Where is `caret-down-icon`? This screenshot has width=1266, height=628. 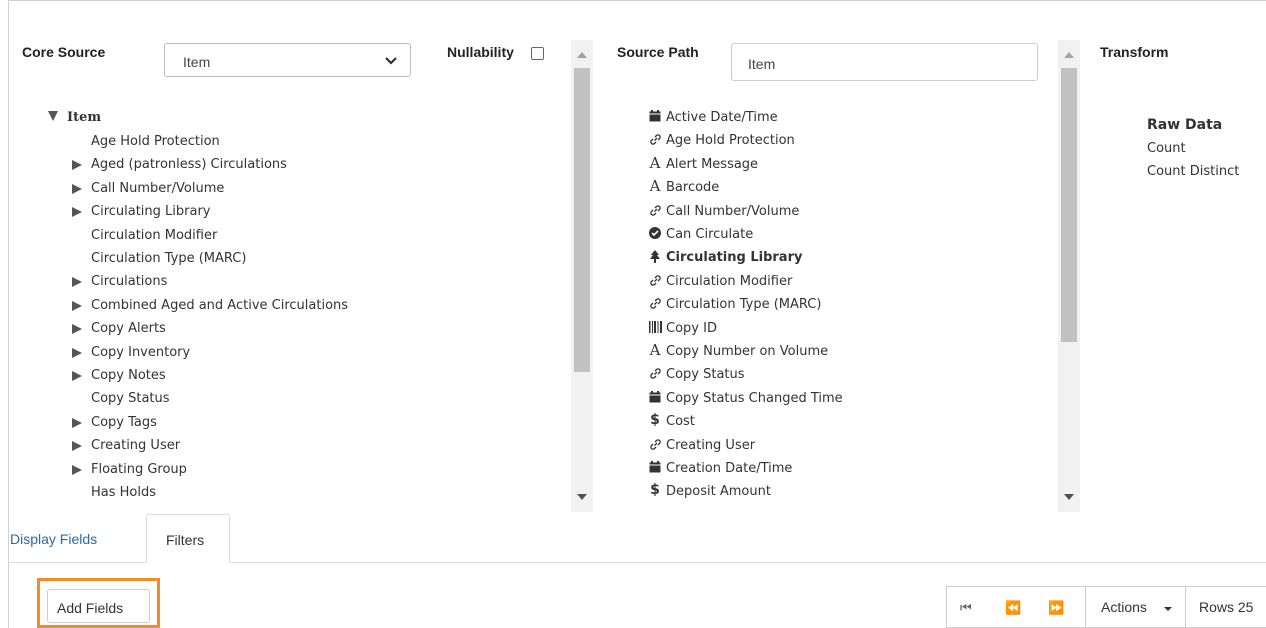
caret-down-icon is located at coordinates (1168, 609).